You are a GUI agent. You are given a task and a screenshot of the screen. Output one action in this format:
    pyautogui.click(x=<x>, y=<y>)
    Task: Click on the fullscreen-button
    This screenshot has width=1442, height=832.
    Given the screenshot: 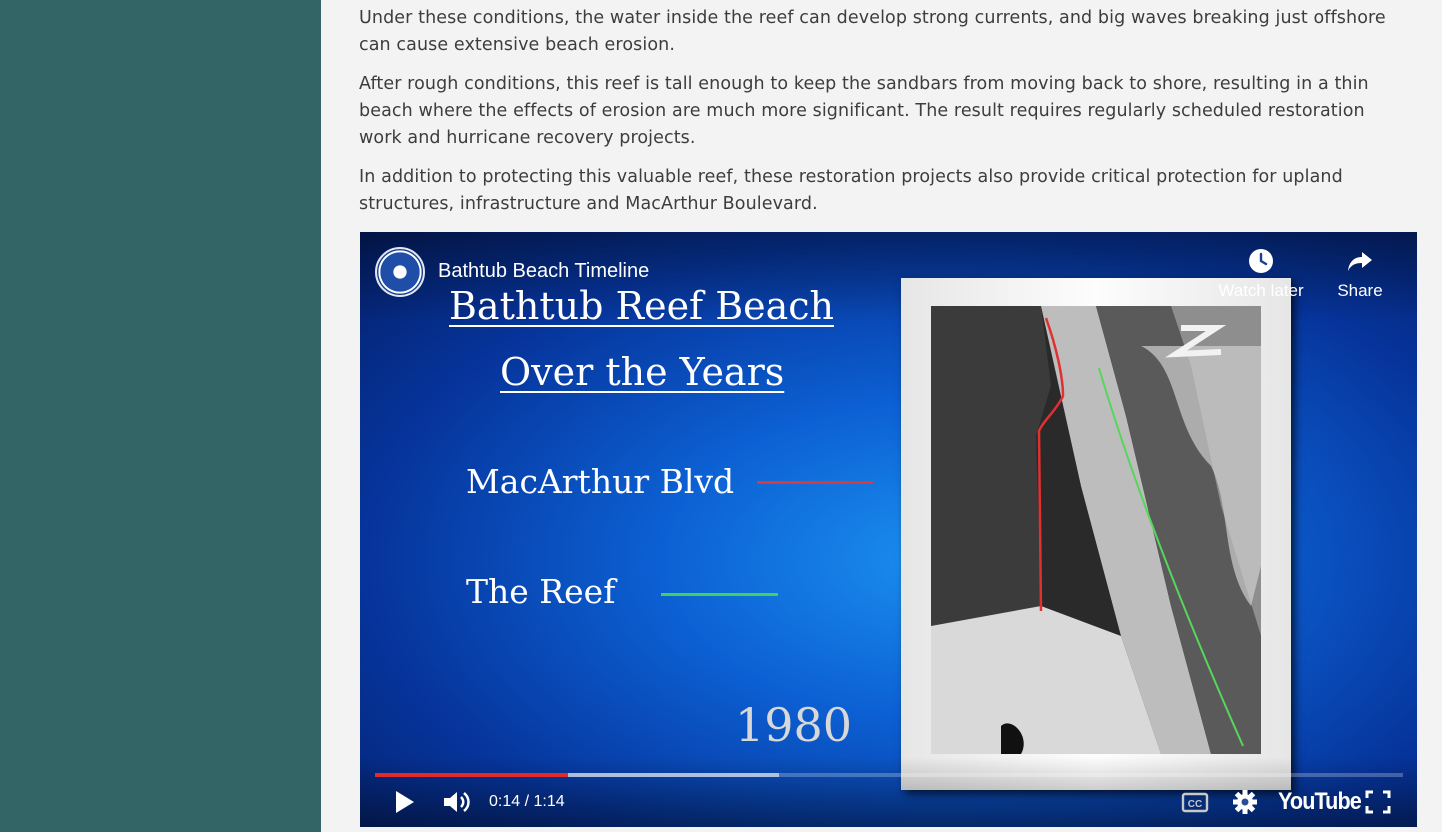 What is the action you would take?
    pyautogui.click(x=1378, y=804)
    